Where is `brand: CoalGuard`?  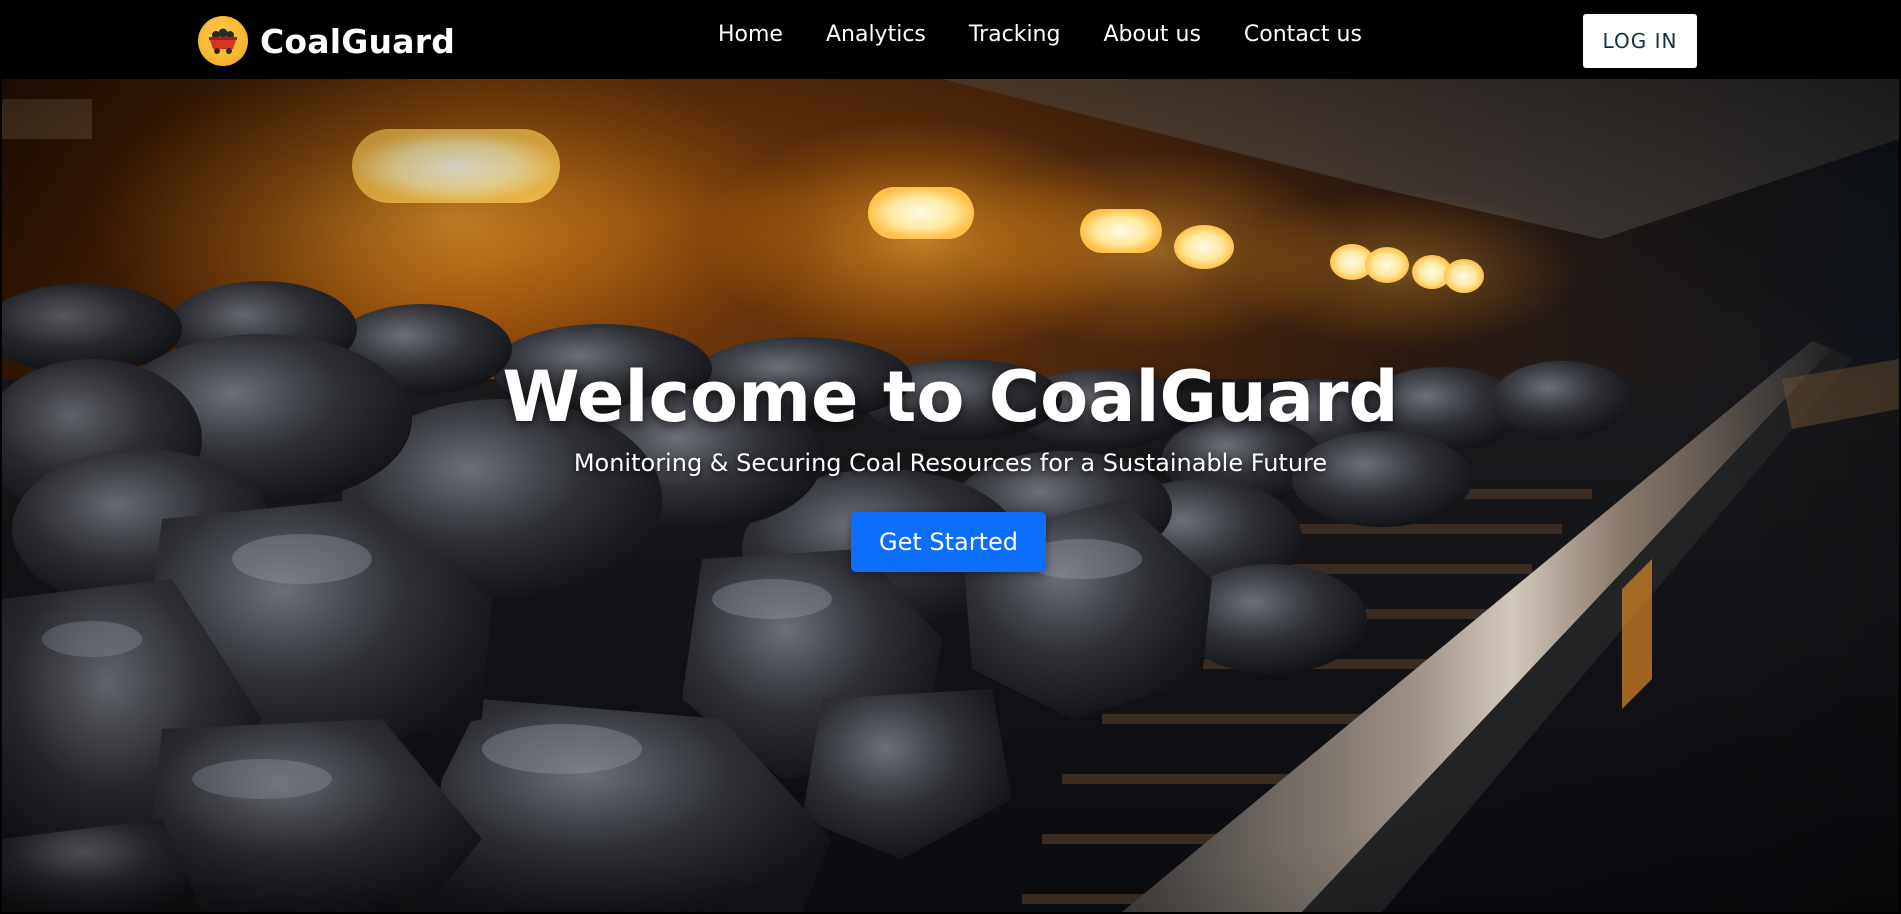 brand: CoalGuard is located at coordinates (326, 41).